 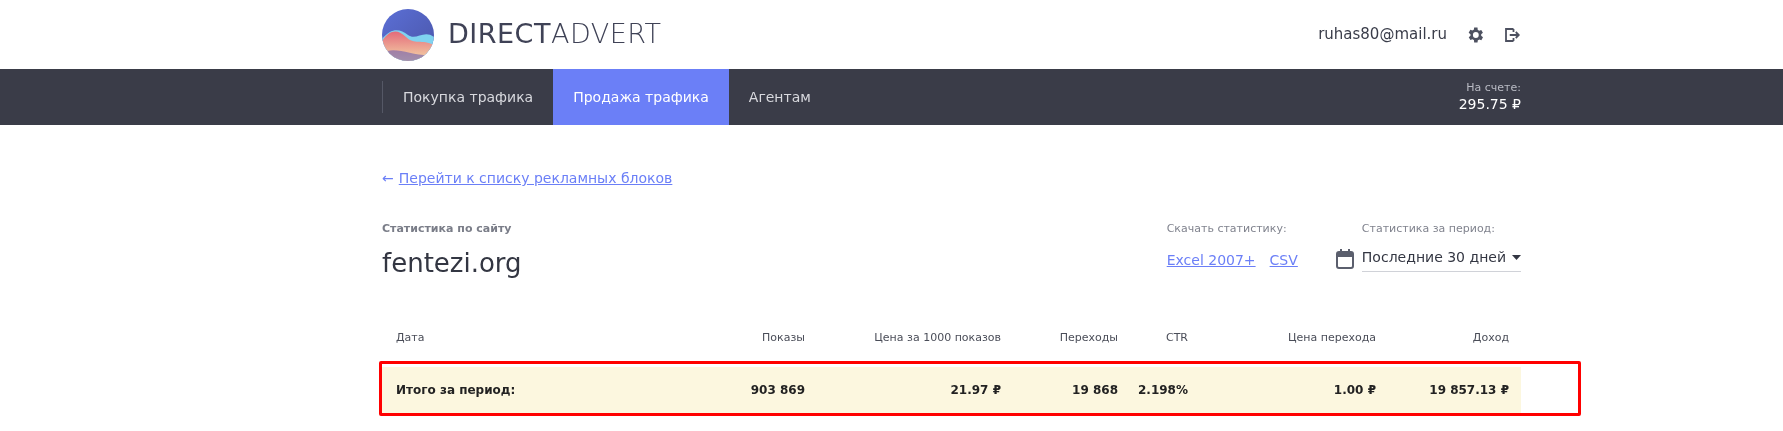 What do you see at coordinates (468, 97) in the screenshot?
I see `nav-tab: Покупка трафика` at bounding box center [468, 97].